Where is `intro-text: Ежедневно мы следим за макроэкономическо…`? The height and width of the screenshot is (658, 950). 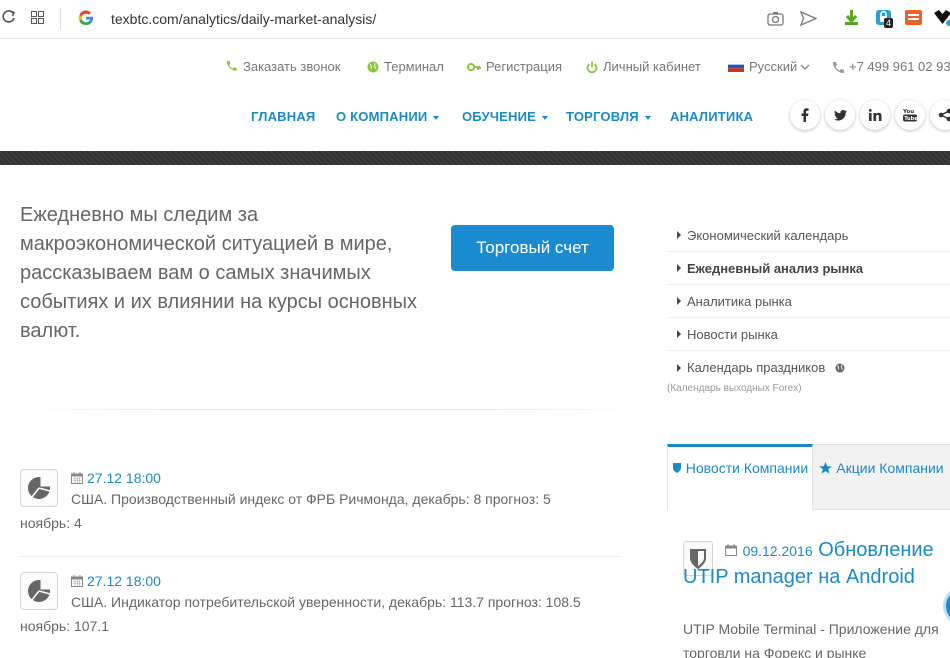
intro-text: Ежедневно мы следим за макроэкономическо… is located at coordinates (219, 273).